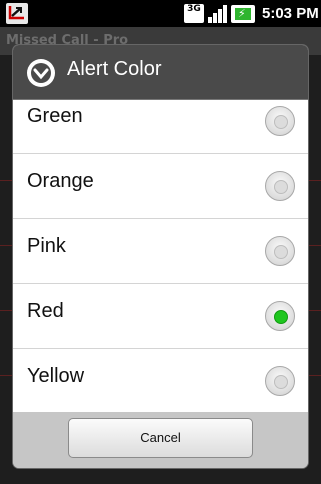  What do you see at coordinates (46, 246) in the screenshot?
I see `option-label: Pink` at bounding box center [46, 246].